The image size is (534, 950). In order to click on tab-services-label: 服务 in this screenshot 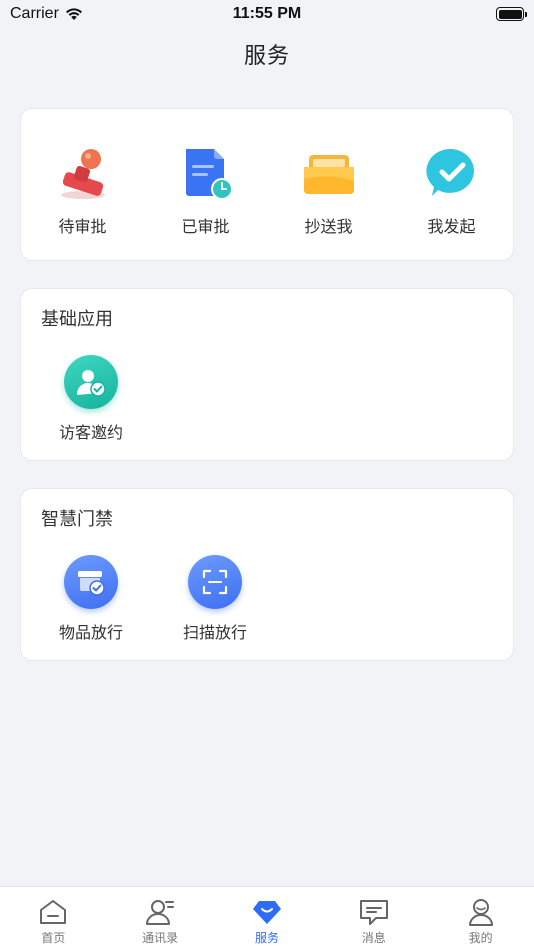, I will do `click(266, 938)`.